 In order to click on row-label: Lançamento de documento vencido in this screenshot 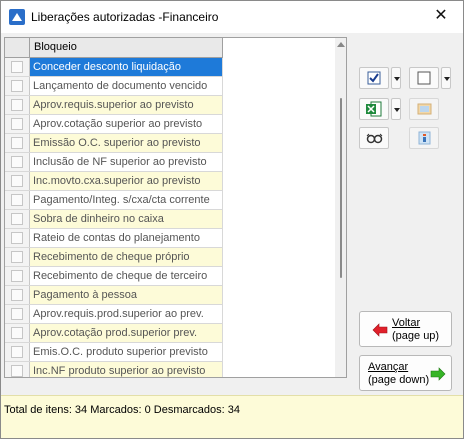, I will do `click(126, 86)`.